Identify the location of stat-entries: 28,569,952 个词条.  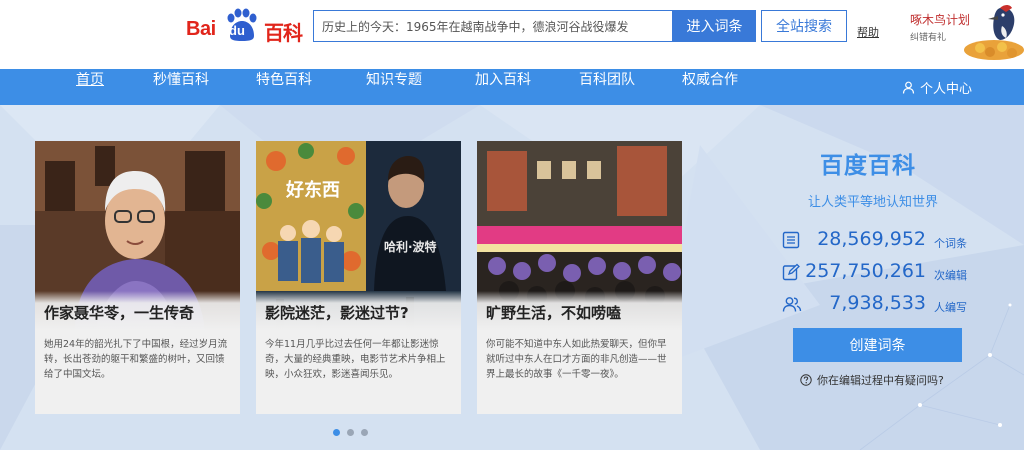
(877, 241).